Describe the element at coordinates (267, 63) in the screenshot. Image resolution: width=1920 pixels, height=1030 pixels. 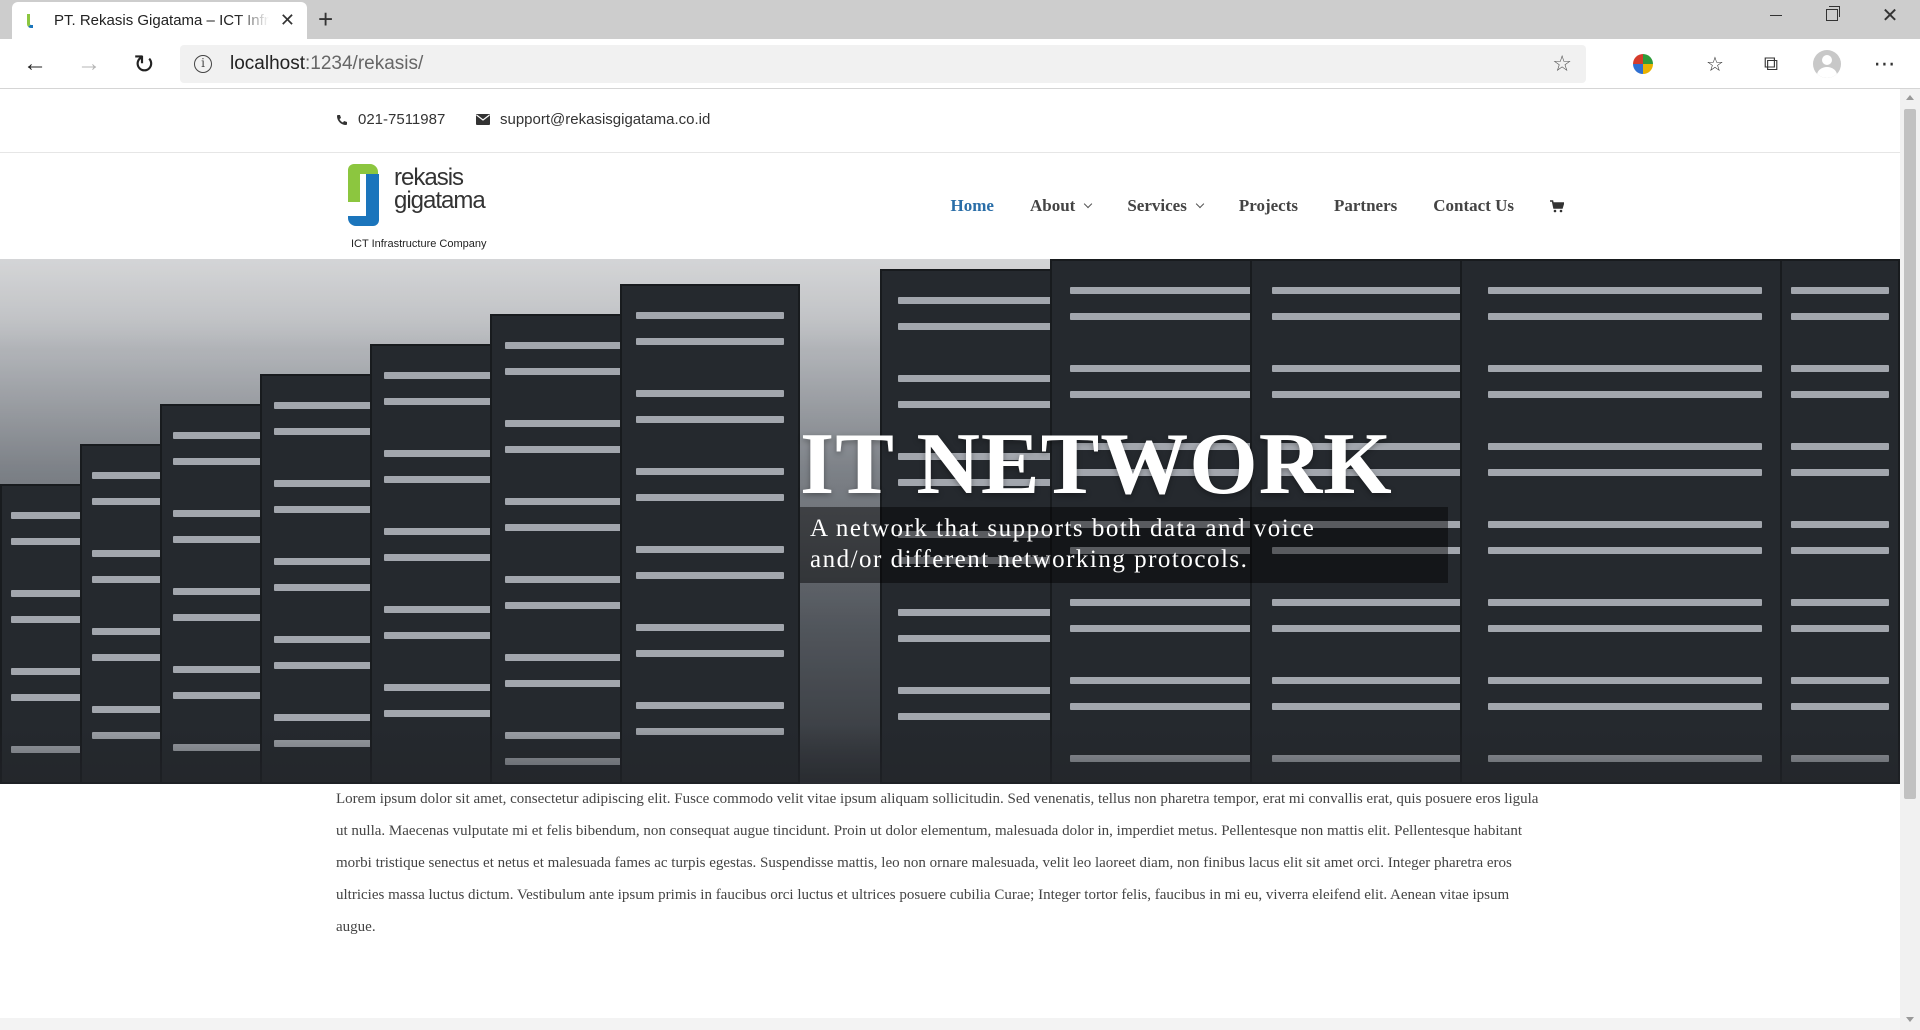
I see `url-host: localhost` at that location.